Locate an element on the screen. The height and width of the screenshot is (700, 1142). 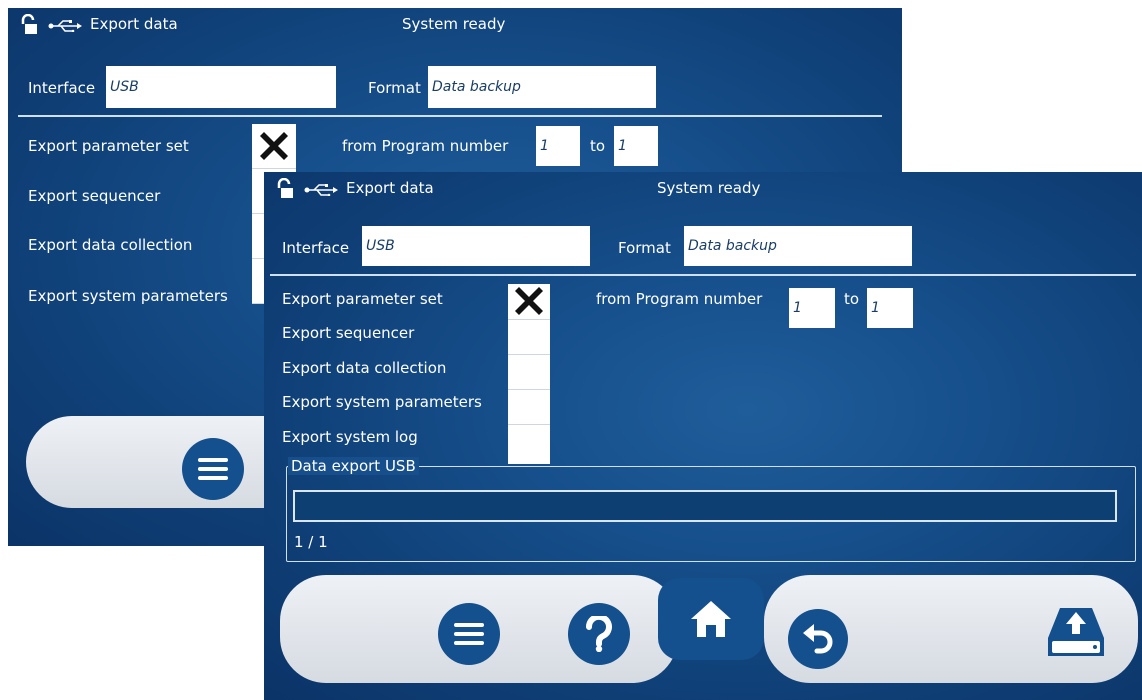
group-title: Data export USB is located at coordinates (353, 466).